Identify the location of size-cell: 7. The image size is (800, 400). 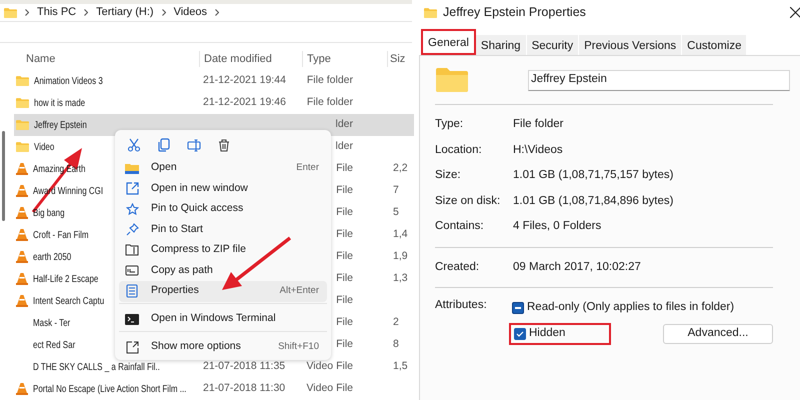
(396, 190).